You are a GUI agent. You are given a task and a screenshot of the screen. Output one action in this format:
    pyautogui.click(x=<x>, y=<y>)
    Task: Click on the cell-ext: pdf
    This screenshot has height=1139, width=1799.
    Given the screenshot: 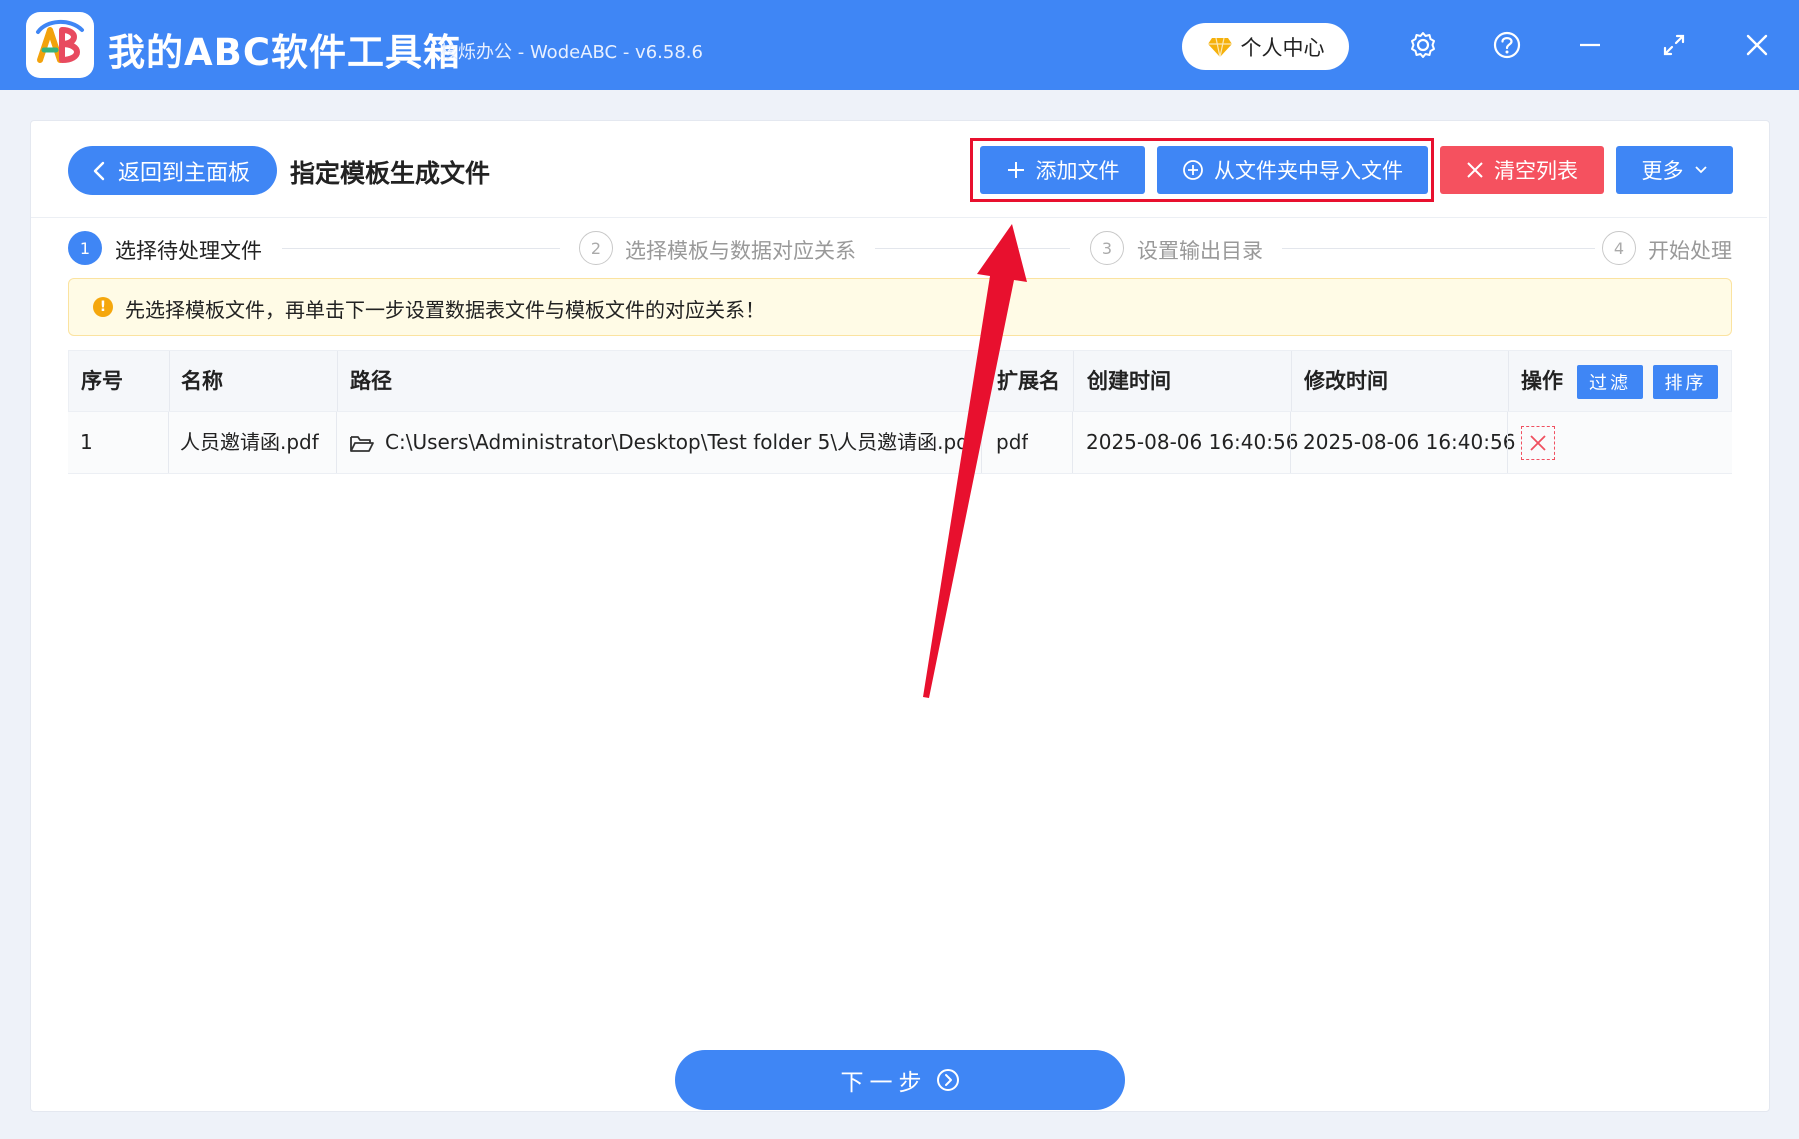 What is the action you would take?
    pyautogui.click(x=1012, y=442)
    